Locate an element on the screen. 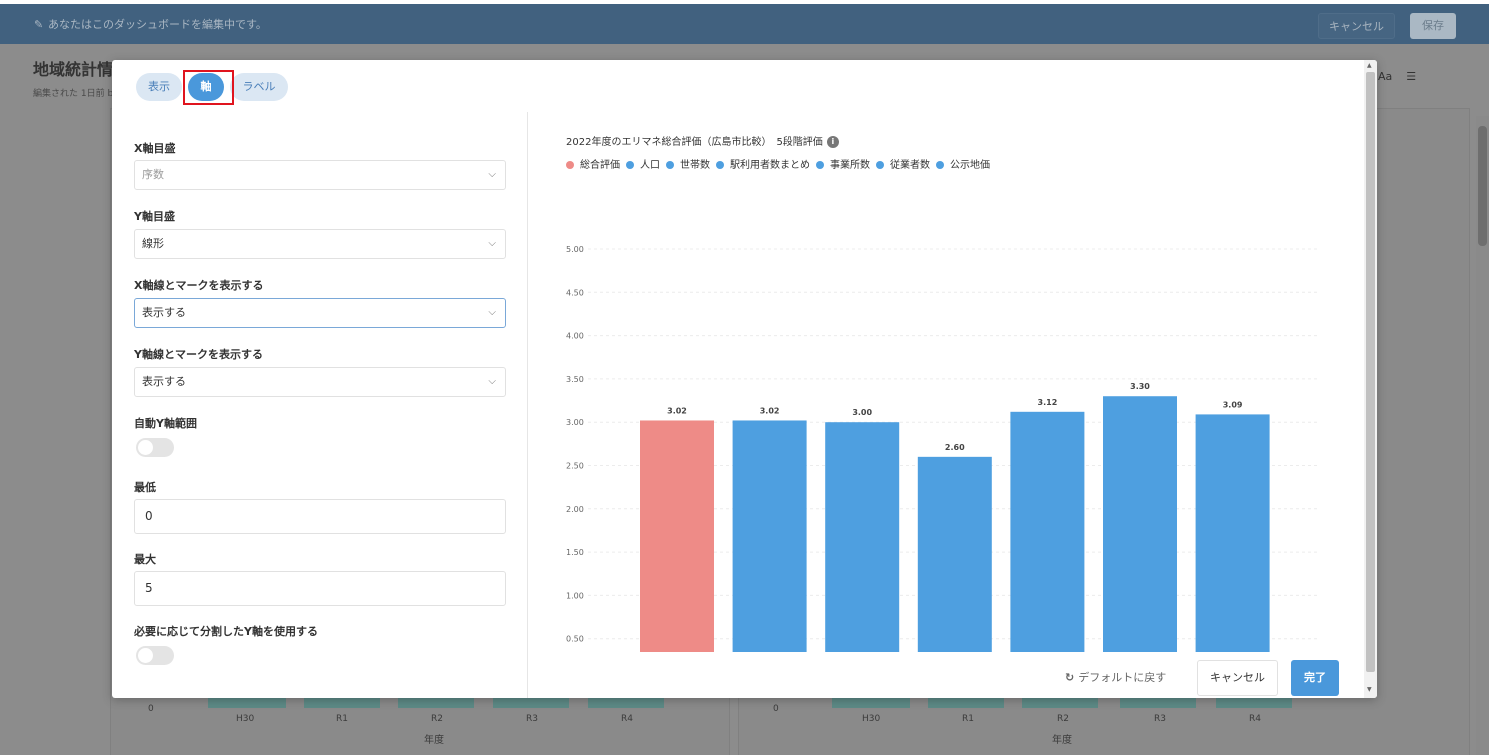  y-tick-label: 5.00 is located at coordinates (575, 249).